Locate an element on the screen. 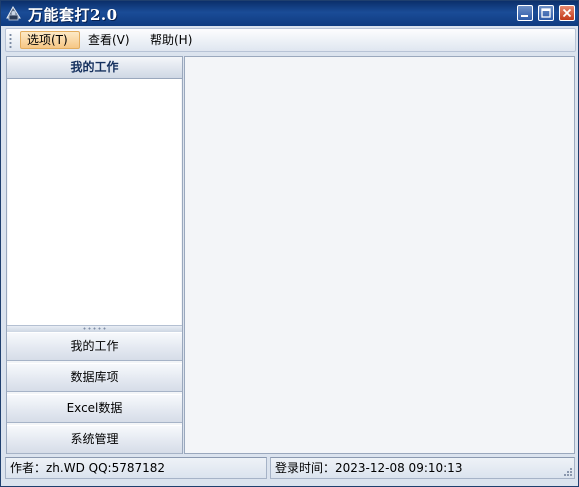 This screenshot has width=579, height=487. resize-grip-icon is located at coordinates (567, 471).